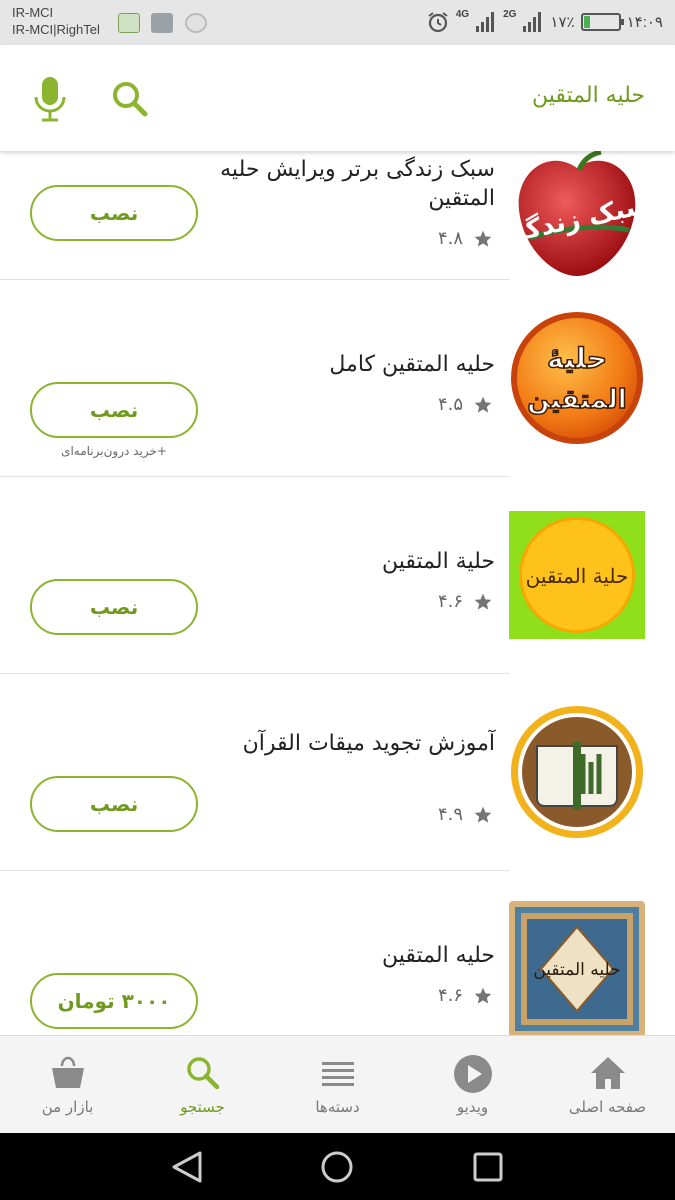 This screenshot has width=675, height=1200. Describe the element at coordinates (465, 404) in the screenshot. I see `app-rating: ۴.۵` at that location.